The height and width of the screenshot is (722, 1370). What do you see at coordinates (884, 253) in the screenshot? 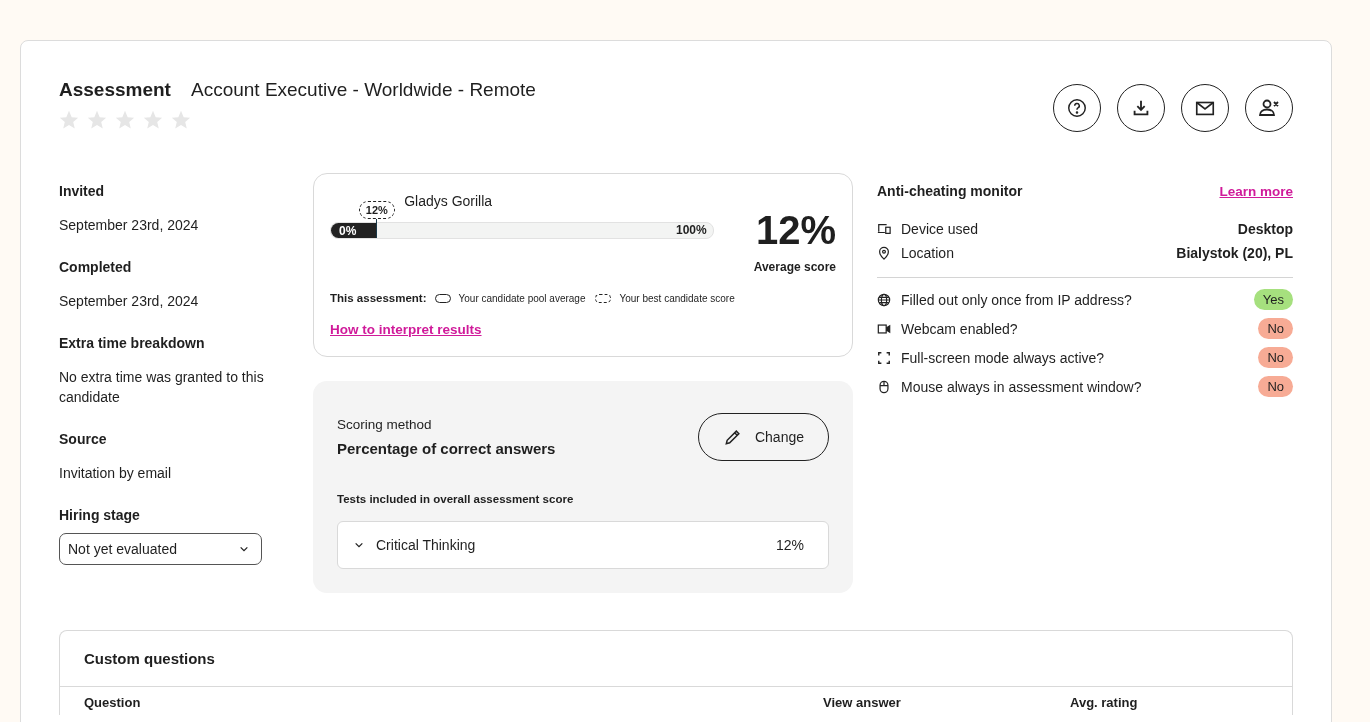
I see `location-pin-icon` at bounding box center [884, 253].